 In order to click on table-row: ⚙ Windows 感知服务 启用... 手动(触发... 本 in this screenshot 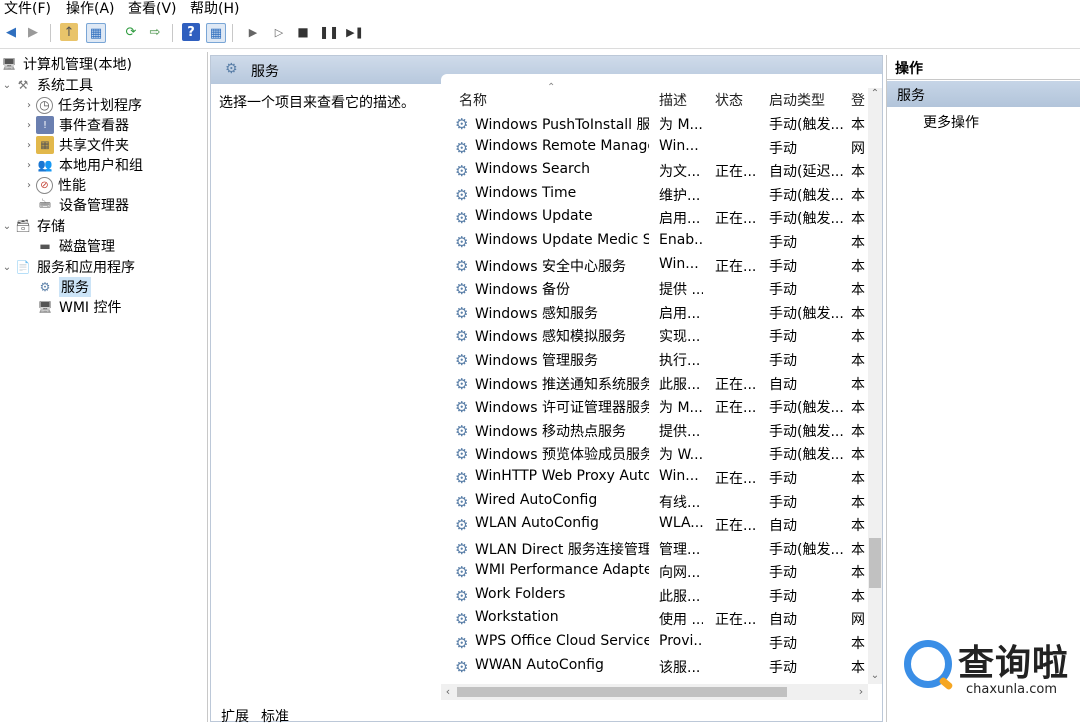, I will do `click(654, 313)`.